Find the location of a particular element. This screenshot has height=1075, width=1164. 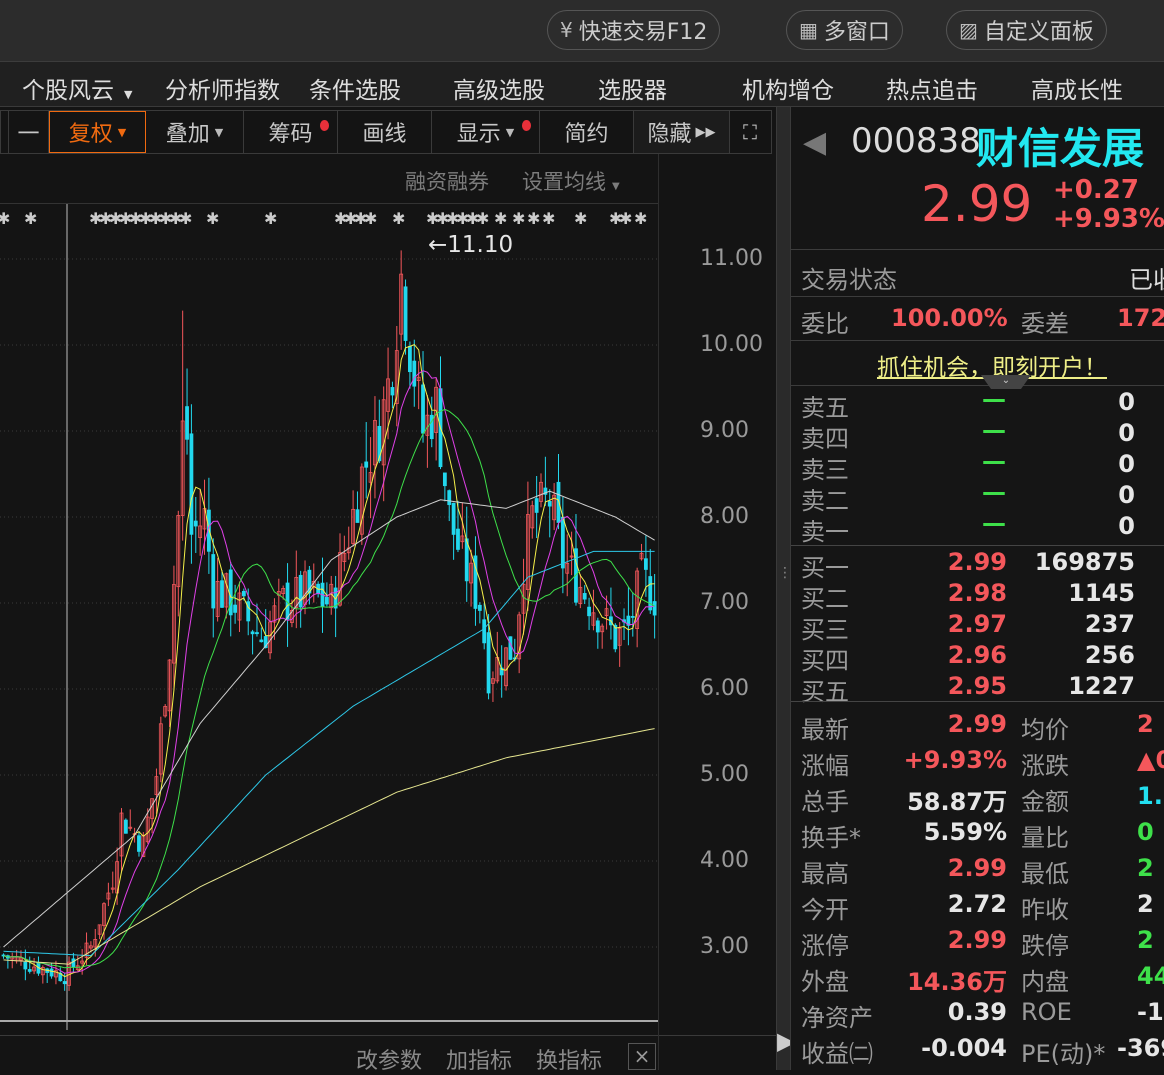

nav-advanced-pick: 高级选股 is located at coordinates (499, 88).